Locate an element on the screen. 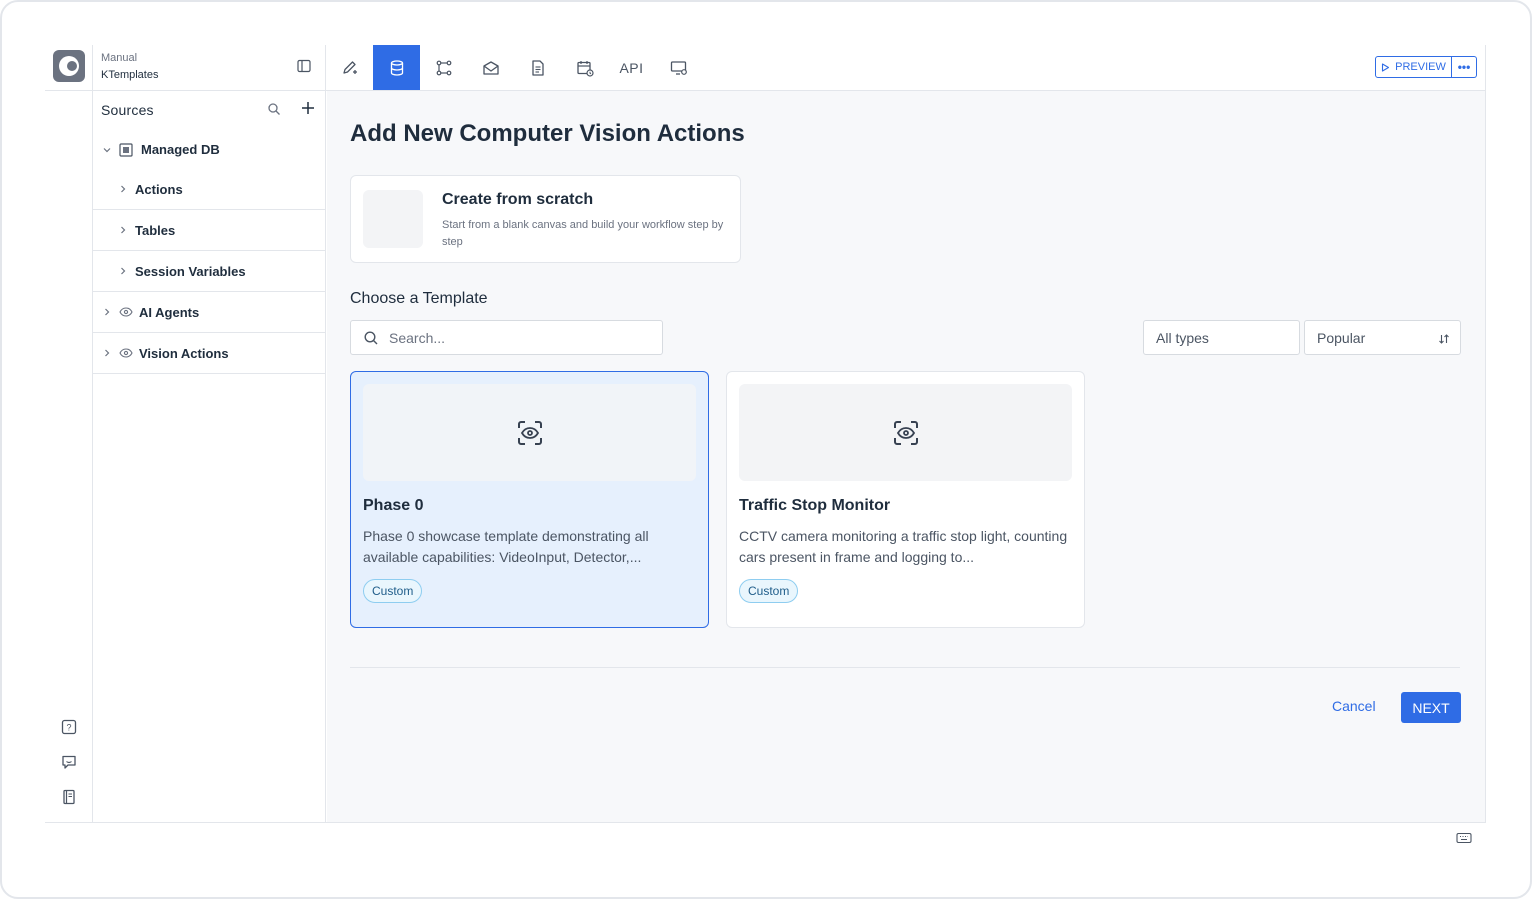  top-toolbar: API PREVIEW ••• is located at coordinates (906, 68).